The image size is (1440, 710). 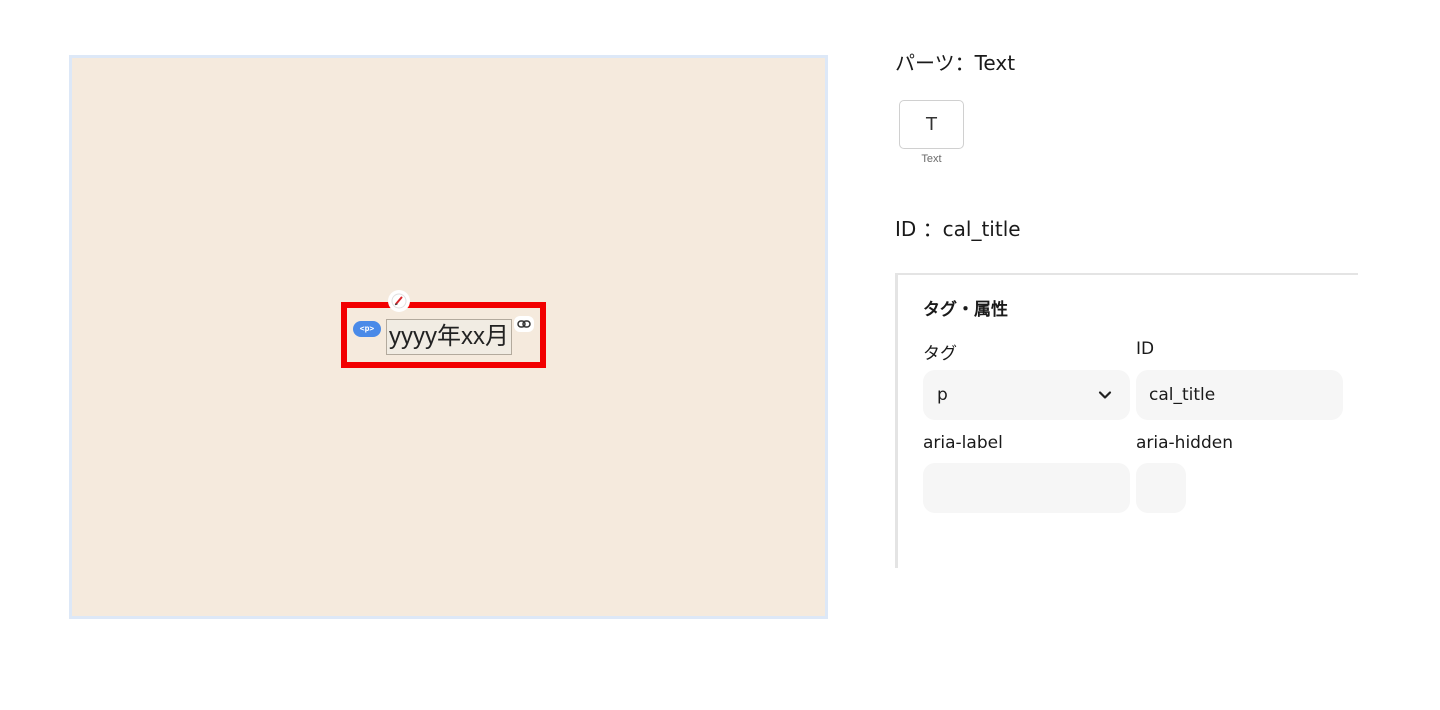 I want to click on aria-label-input, so click(x=1026, y=488).